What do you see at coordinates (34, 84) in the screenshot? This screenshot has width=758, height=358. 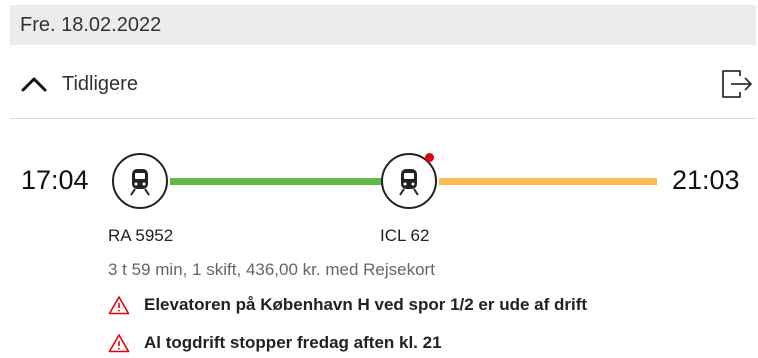 I see `chevron-up-icon` at bounding box center [34, 84].